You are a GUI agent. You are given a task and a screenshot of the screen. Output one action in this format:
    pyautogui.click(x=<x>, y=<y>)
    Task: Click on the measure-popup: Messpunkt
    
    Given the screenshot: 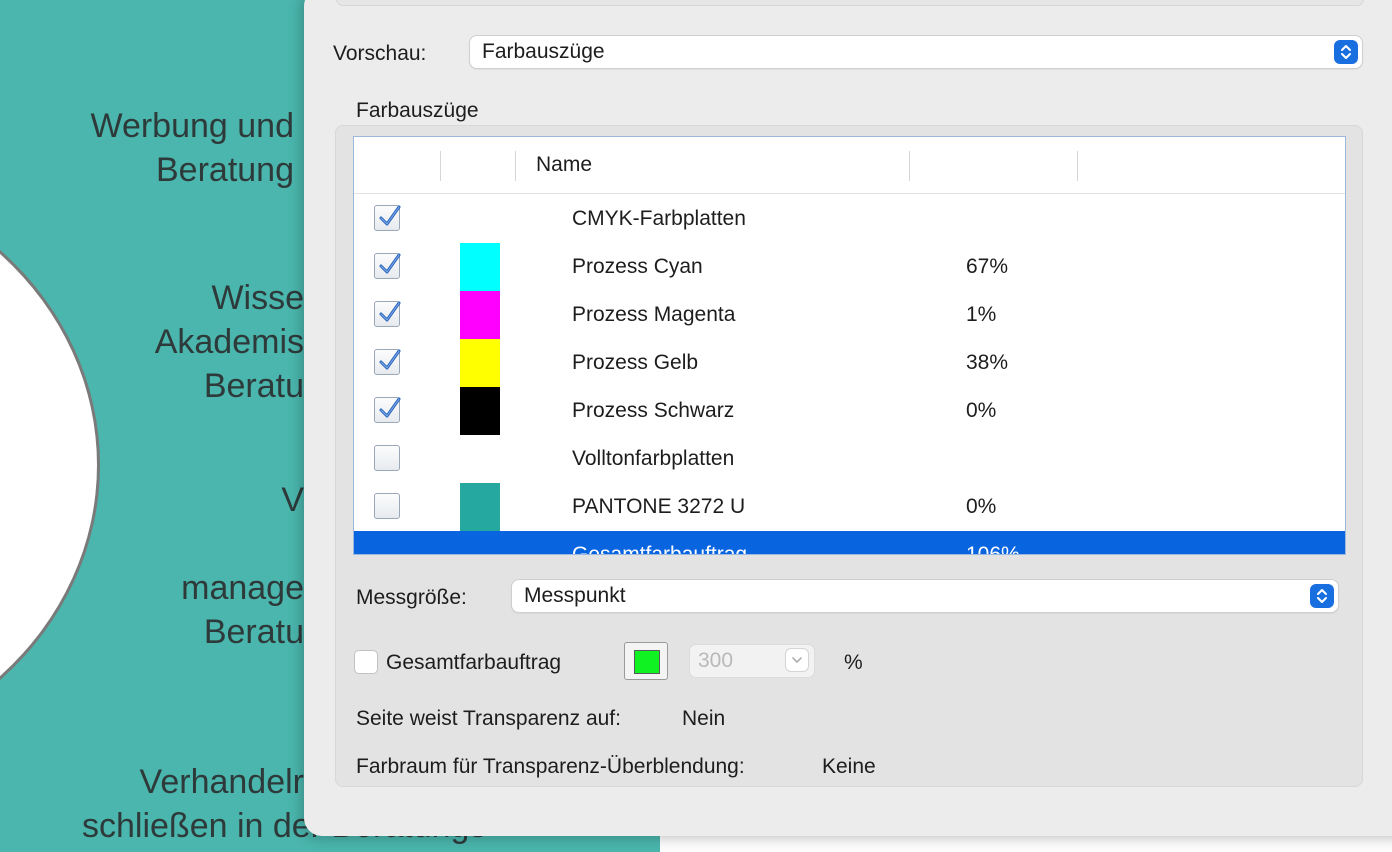 What is the action you would take?
    pyautogui.click(x=925, y=596)
    